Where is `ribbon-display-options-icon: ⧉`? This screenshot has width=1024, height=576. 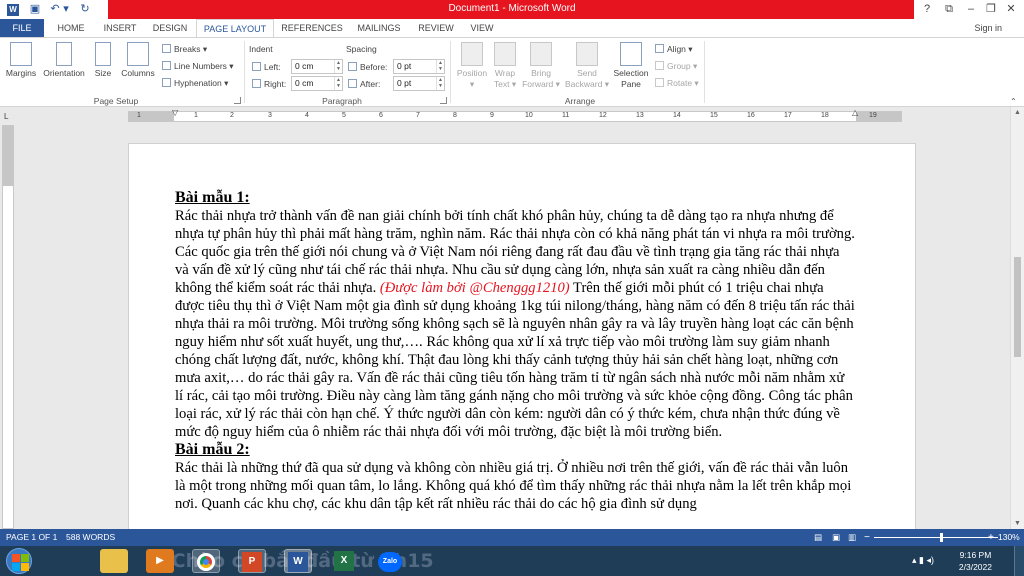
ribbon-display-options-icon: ⧉ is located at coordinates (949, 9).